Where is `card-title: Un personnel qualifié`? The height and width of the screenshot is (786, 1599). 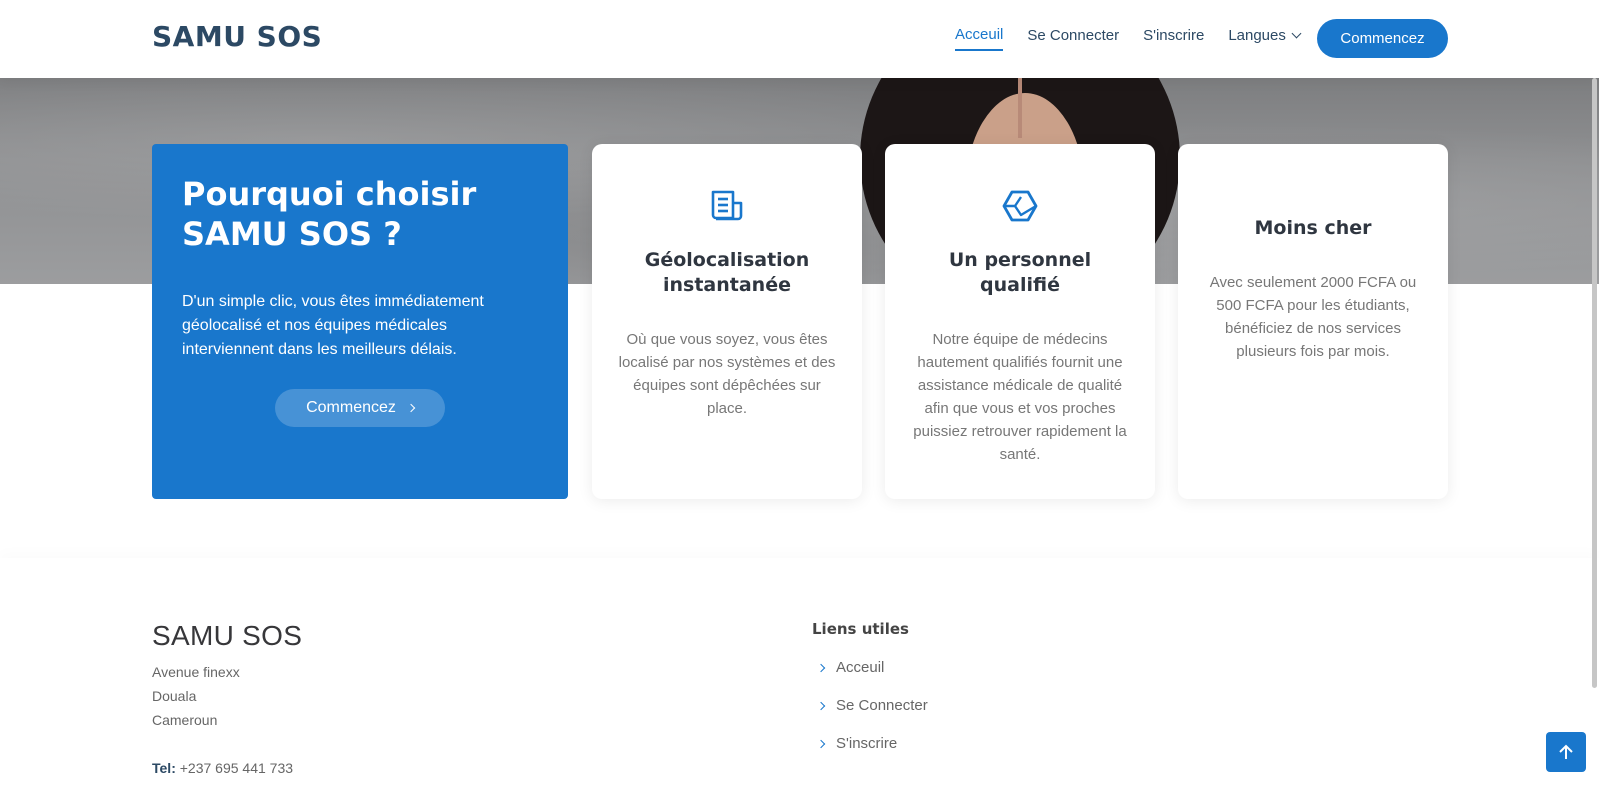 card-title: Un personnel qualifié is located at coordinates (1020, 272).